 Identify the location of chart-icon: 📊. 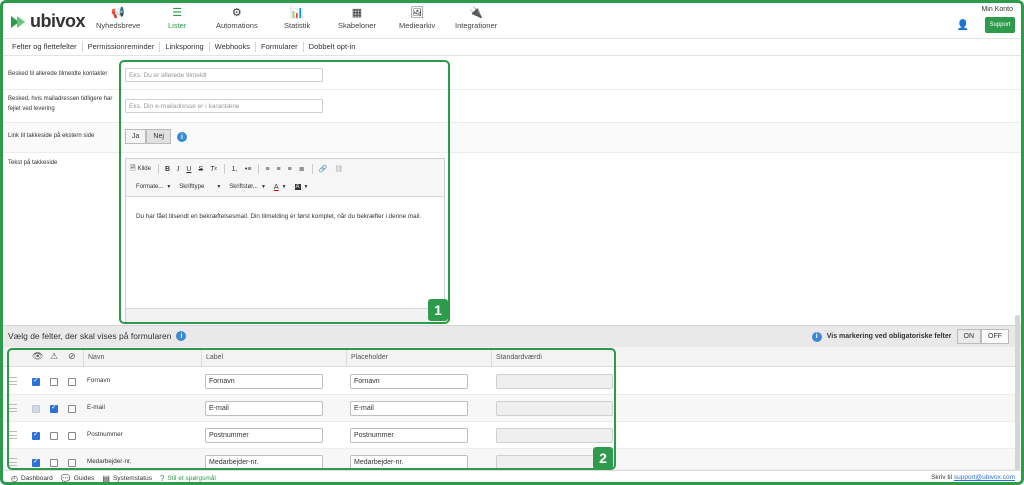
(297, 13).